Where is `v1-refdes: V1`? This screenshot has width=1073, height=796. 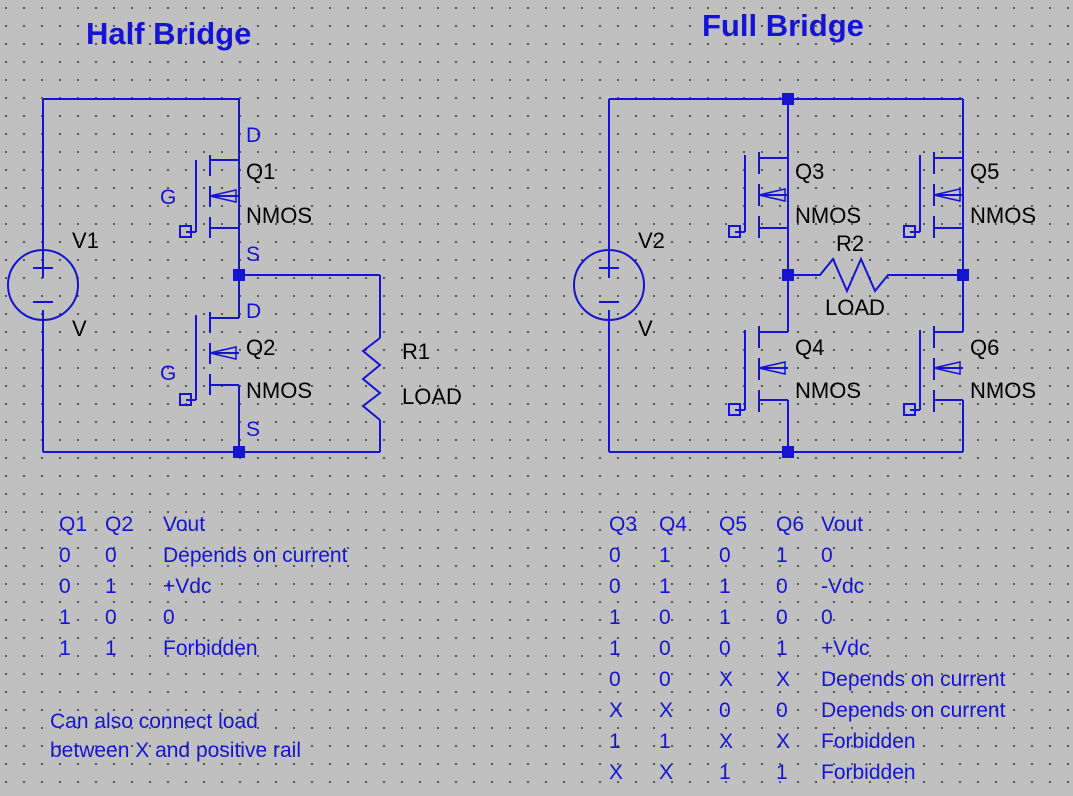
v1-refdes: V1 is located at coordinates (85, 240).